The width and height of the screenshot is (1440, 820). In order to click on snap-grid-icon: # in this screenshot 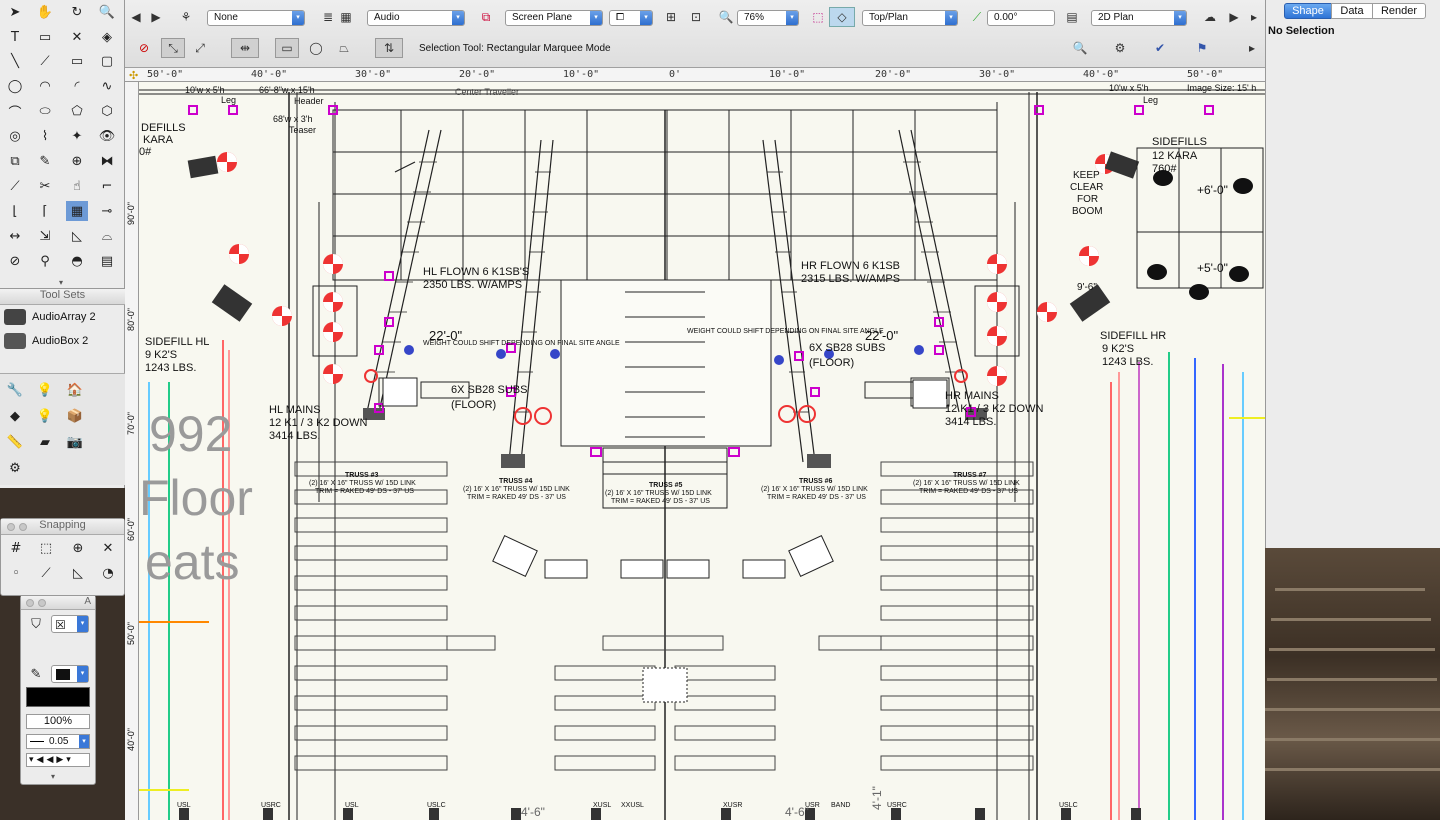, I will do `click(16, 548)`.